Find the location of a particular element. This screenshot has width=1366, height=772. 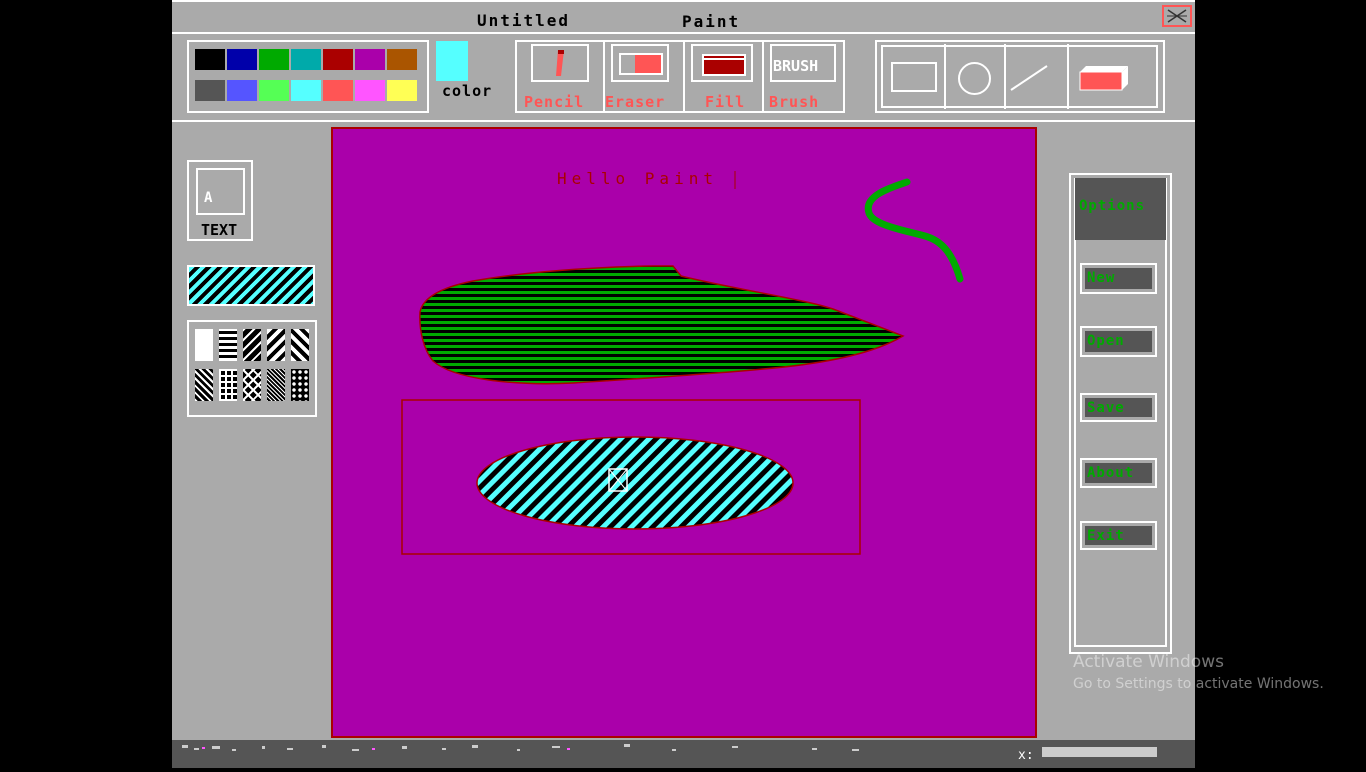

text-tool-button: A TEXT is located at coordinates (220, 200).